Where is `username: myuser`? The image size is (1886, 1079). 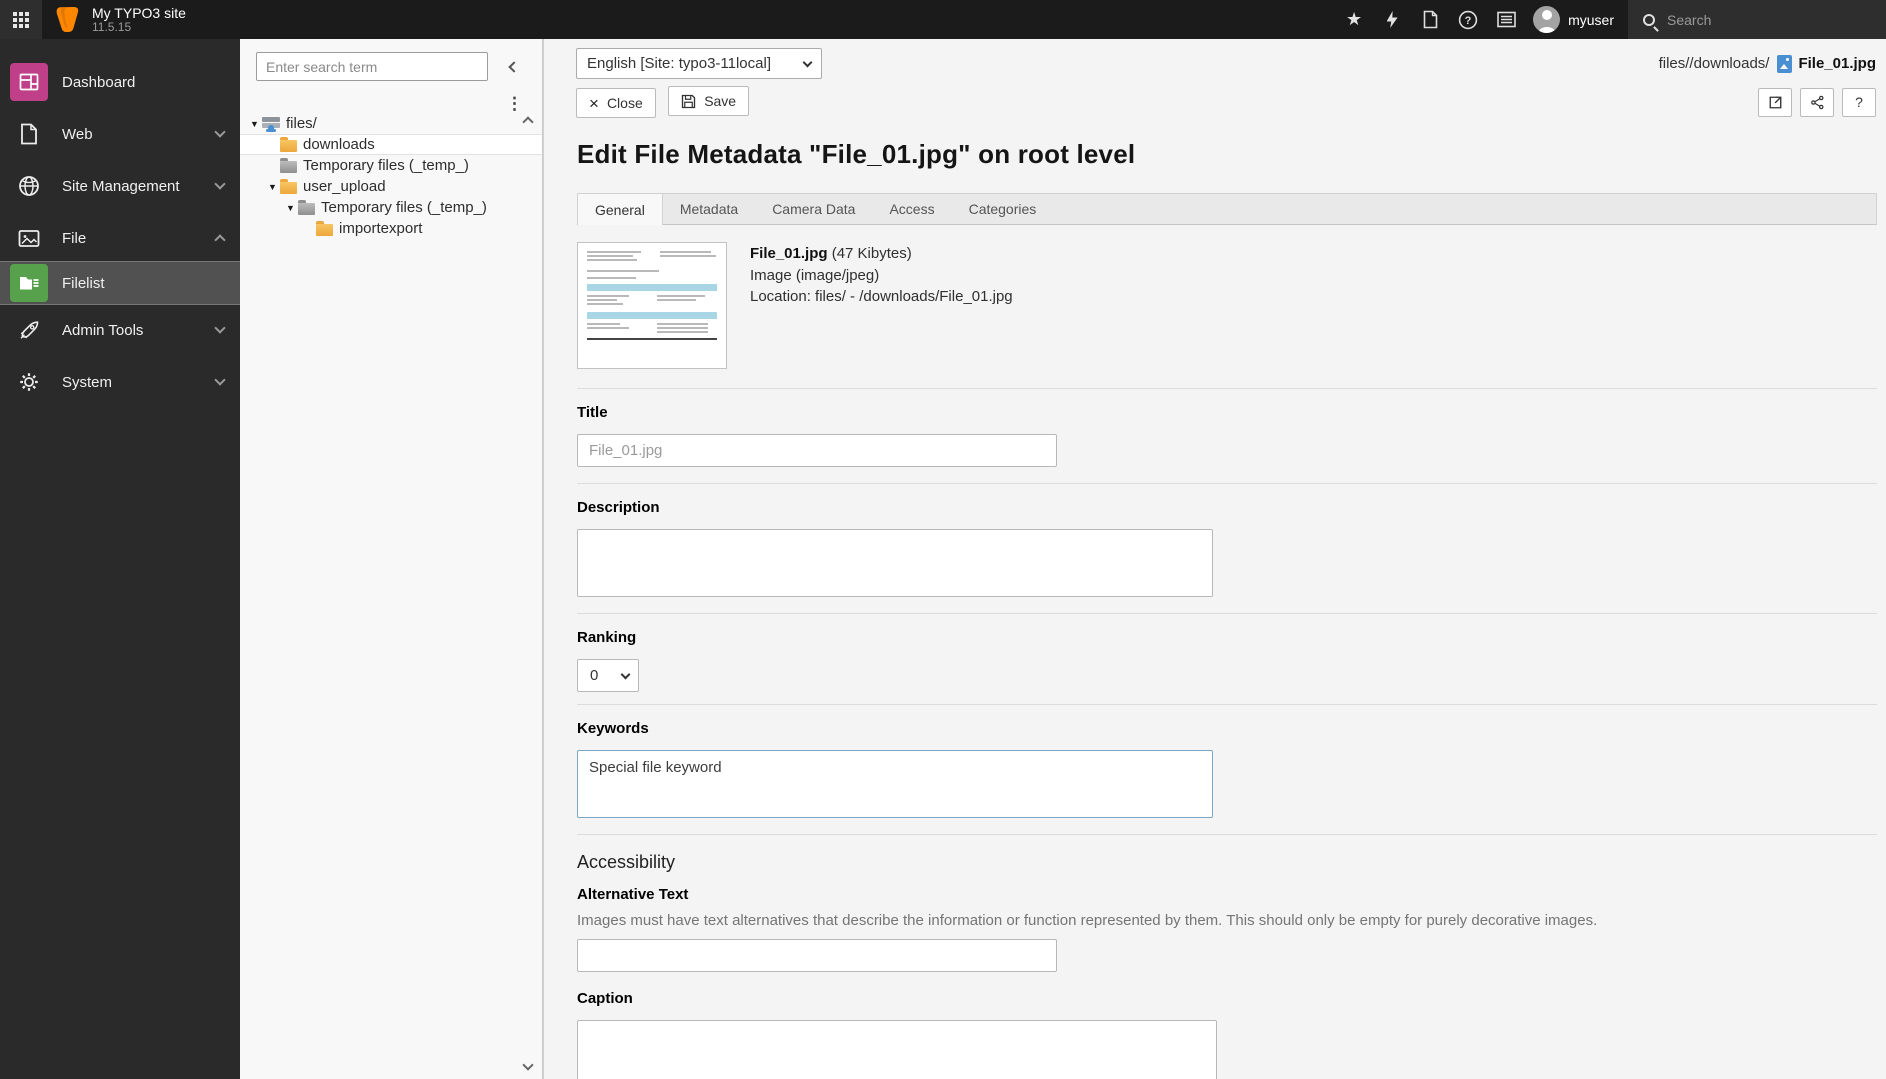
username: myuser is located at coordinates (1591, 19).